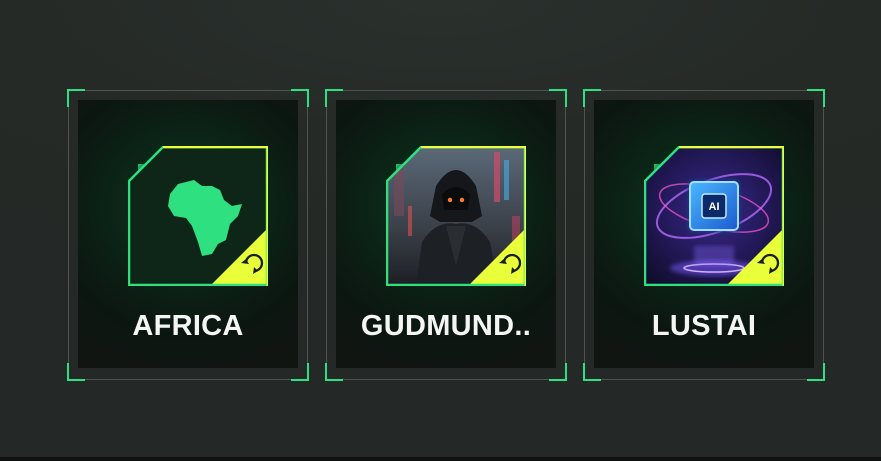 The height and width of the screenshot is (461, 881). What do you see at coordinates (704, 326) in the screenshot?
I see `card-title: LUSTAI` at bounding box center [704, 326].